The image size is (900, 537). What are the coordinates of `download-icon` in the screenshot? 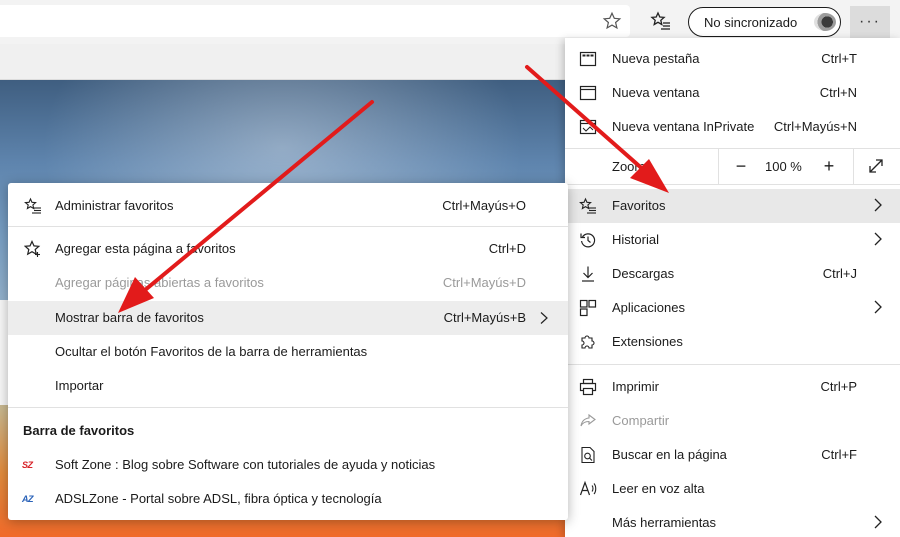 It's located at (588, 274).